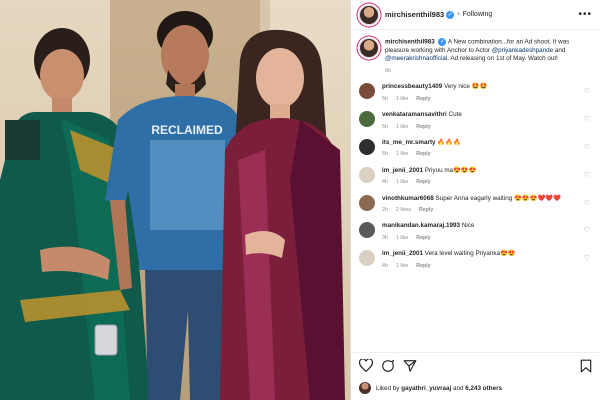 The height and width of the screenshot is (400, 600). Describe the element at coordinates (429, 177) in the screenshot. I see `comment-body: im_jenii_2001 Priyuu ma😍😍😍 4h 1 like Reply` at that location.